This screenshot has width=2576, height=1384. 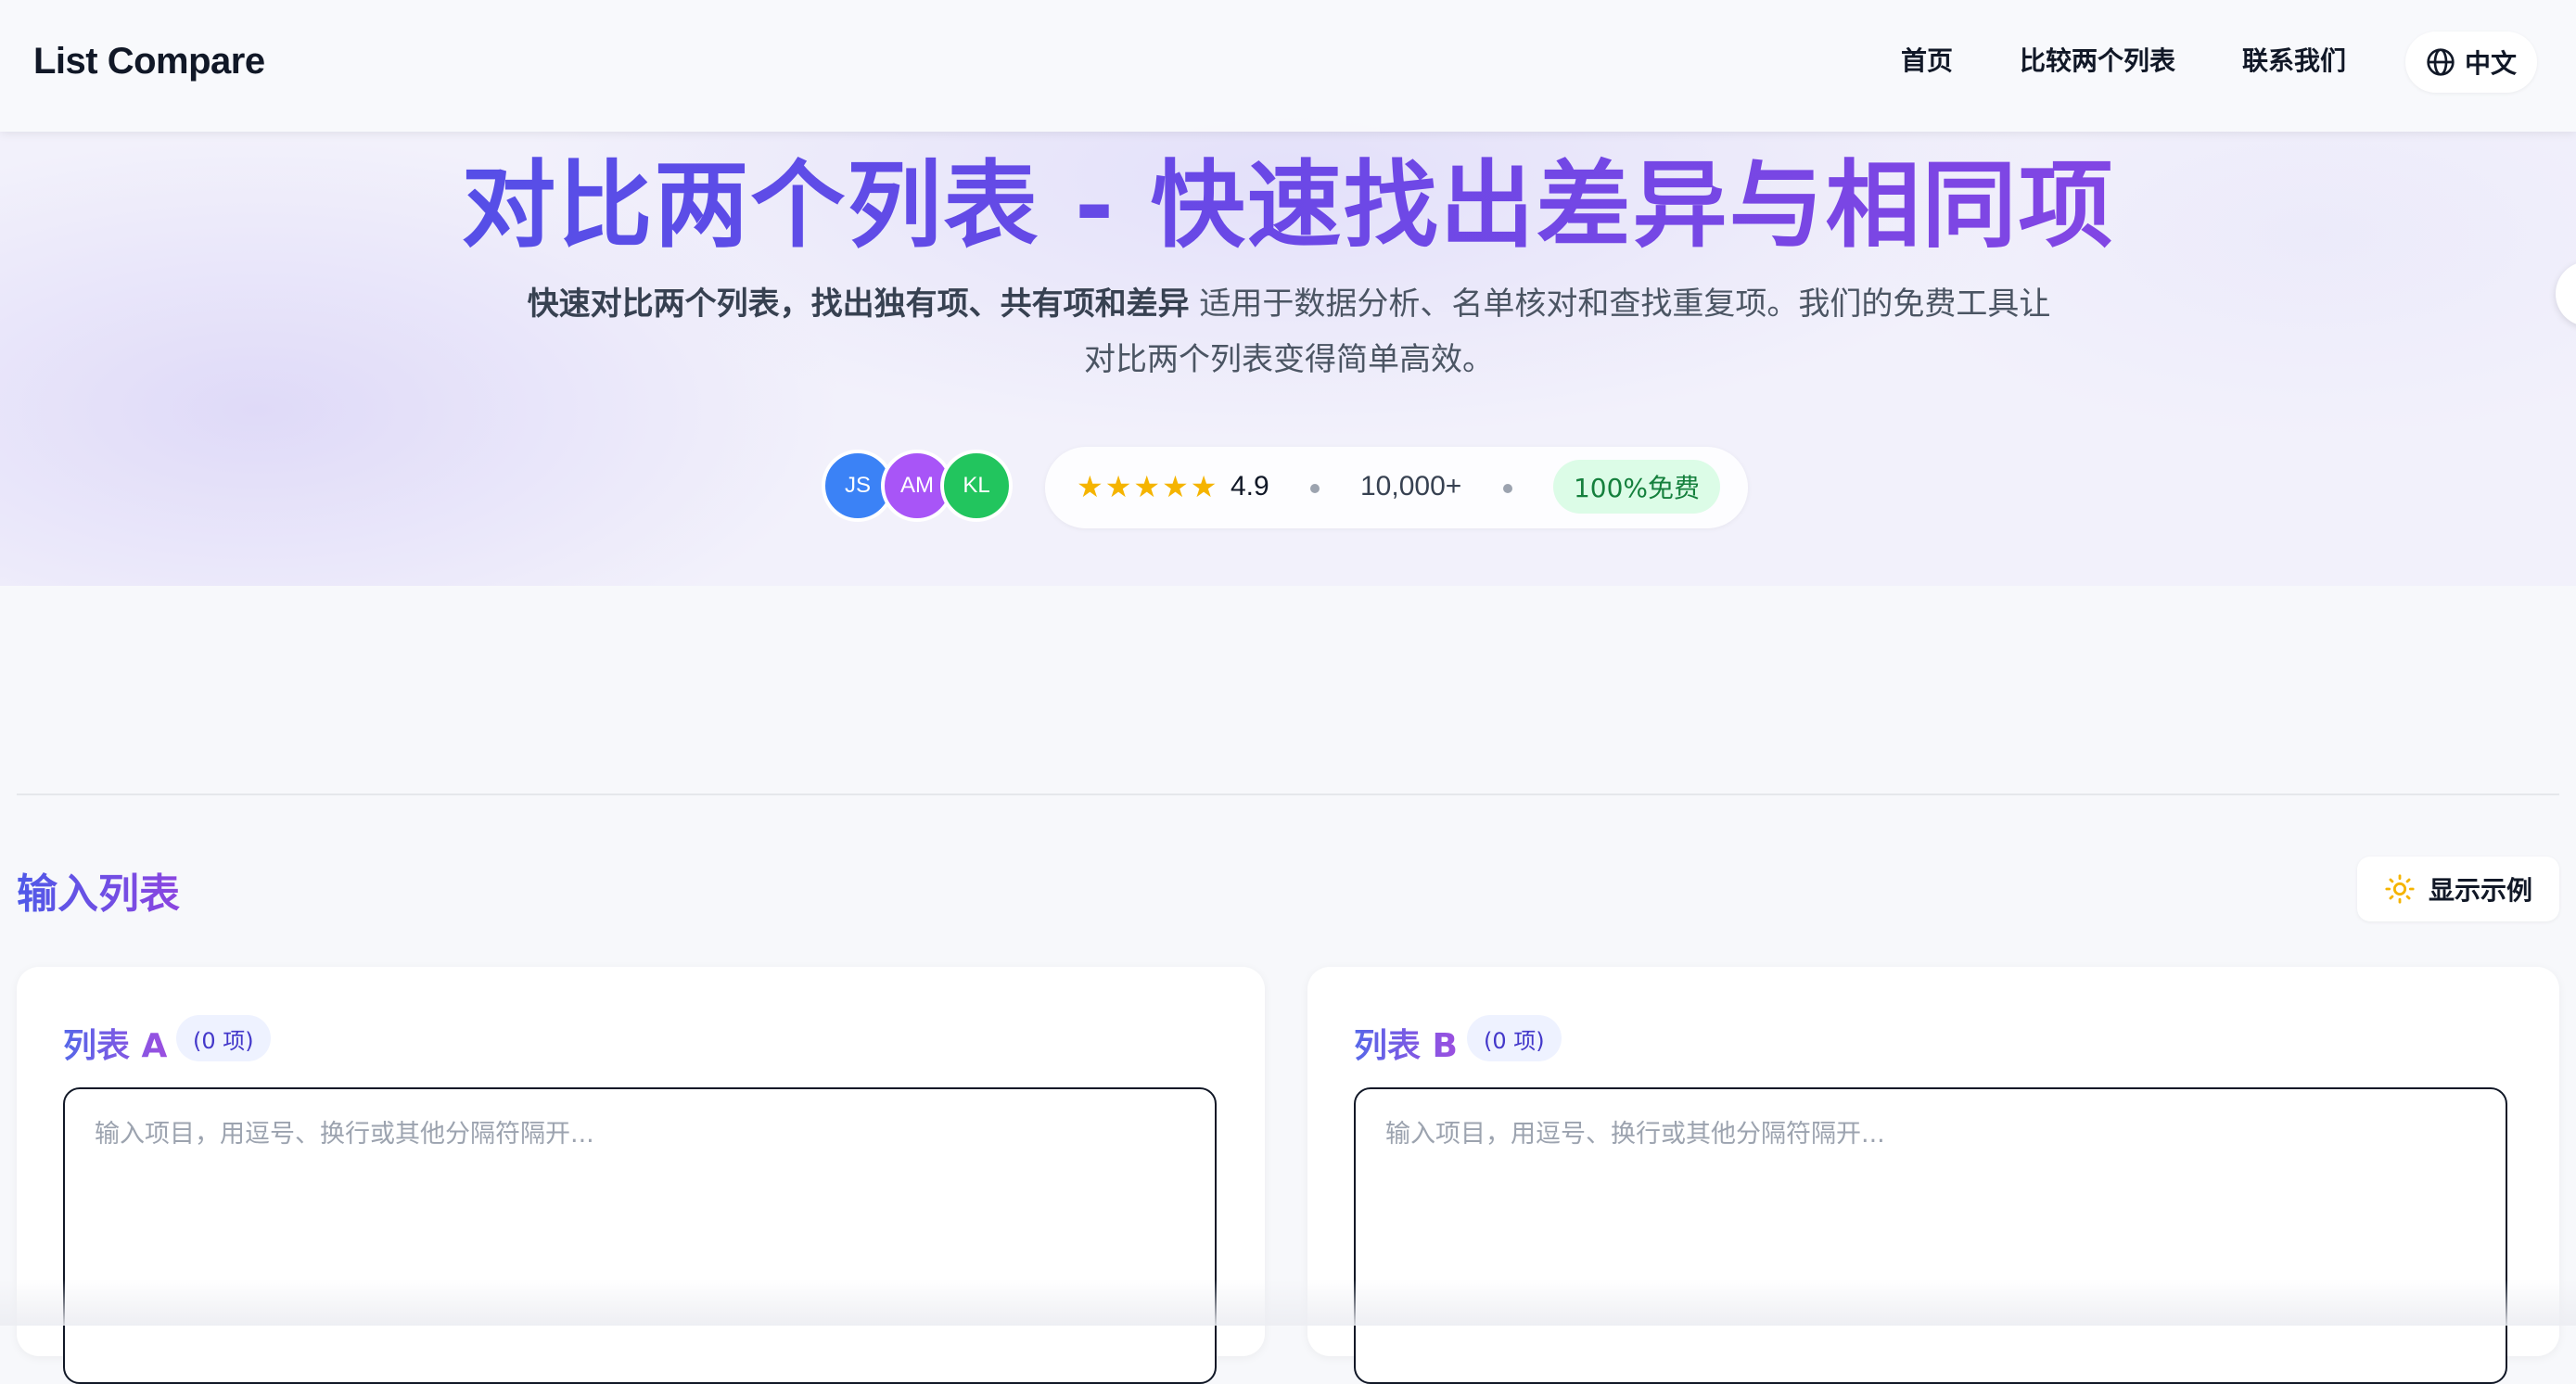 What do you see at coordinates (2400, 889) in the screenshot?
I see `sun-icon` at bounding box center [2400, 889].